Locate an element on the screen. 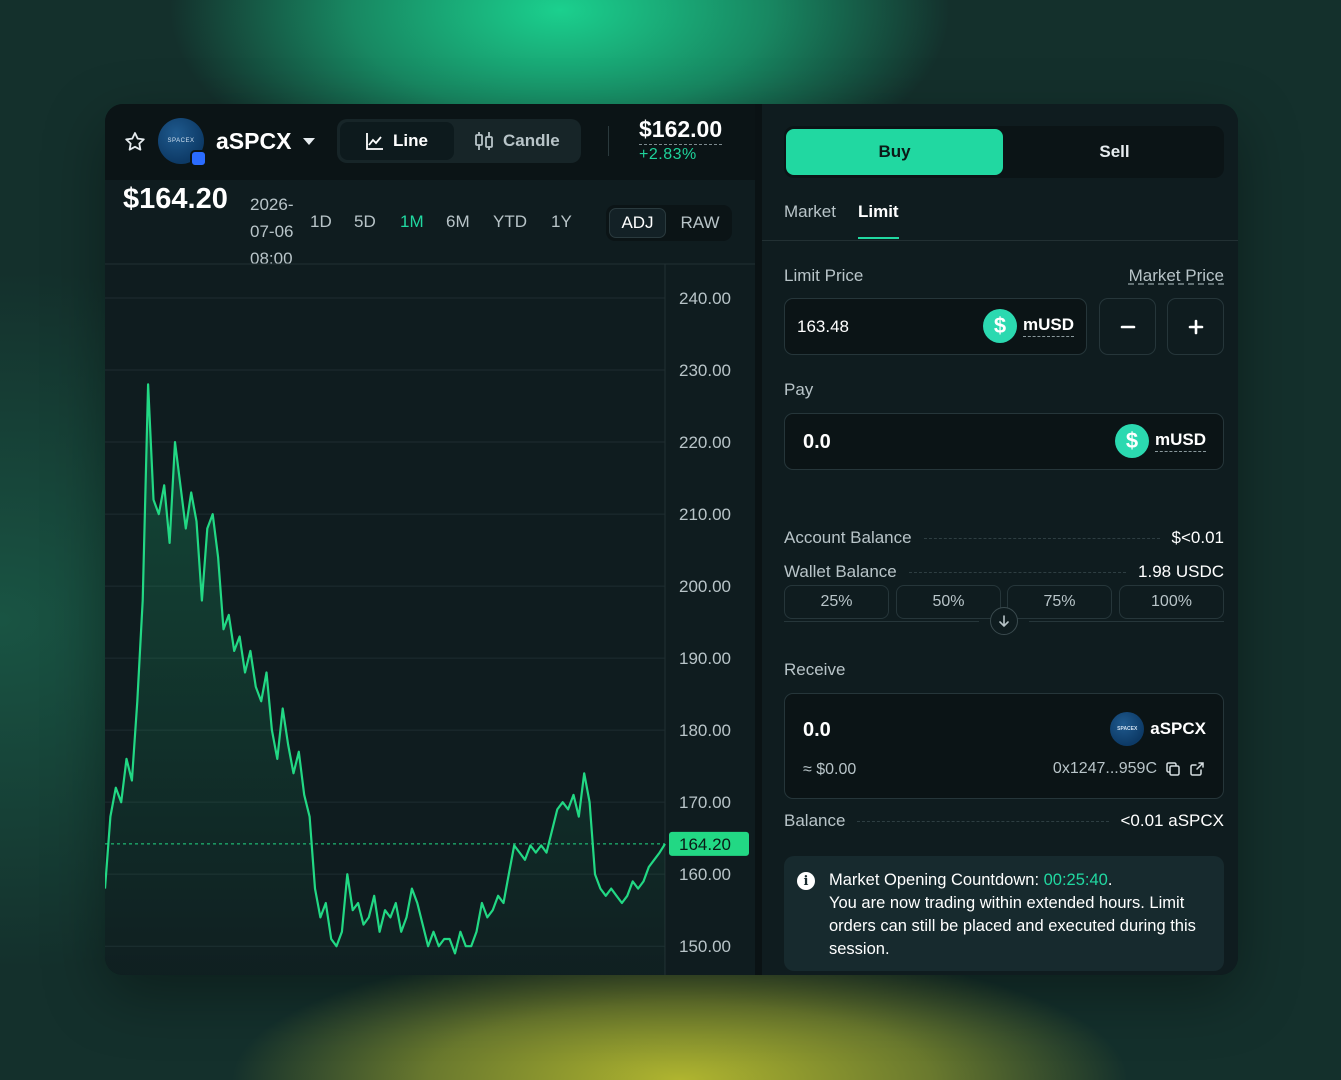 This screenshot has width=1341, height=1080. receive-token: SPACEX aSPCX is located at coordinates (1158, 729).